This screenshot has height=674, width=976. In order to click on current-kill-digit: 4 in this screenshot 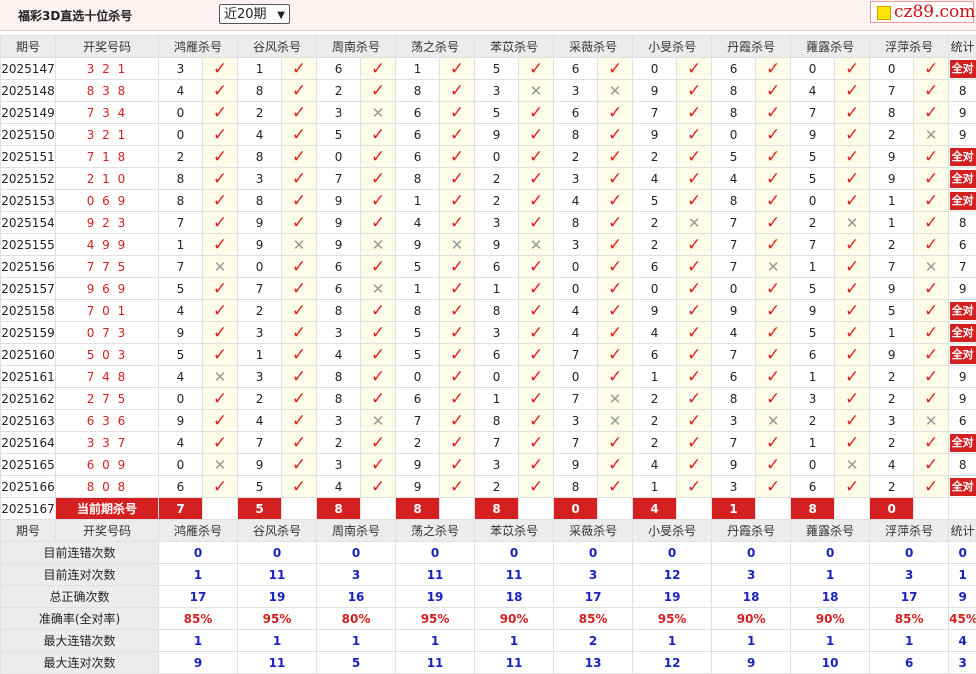, I will do `click(655, 509)`.